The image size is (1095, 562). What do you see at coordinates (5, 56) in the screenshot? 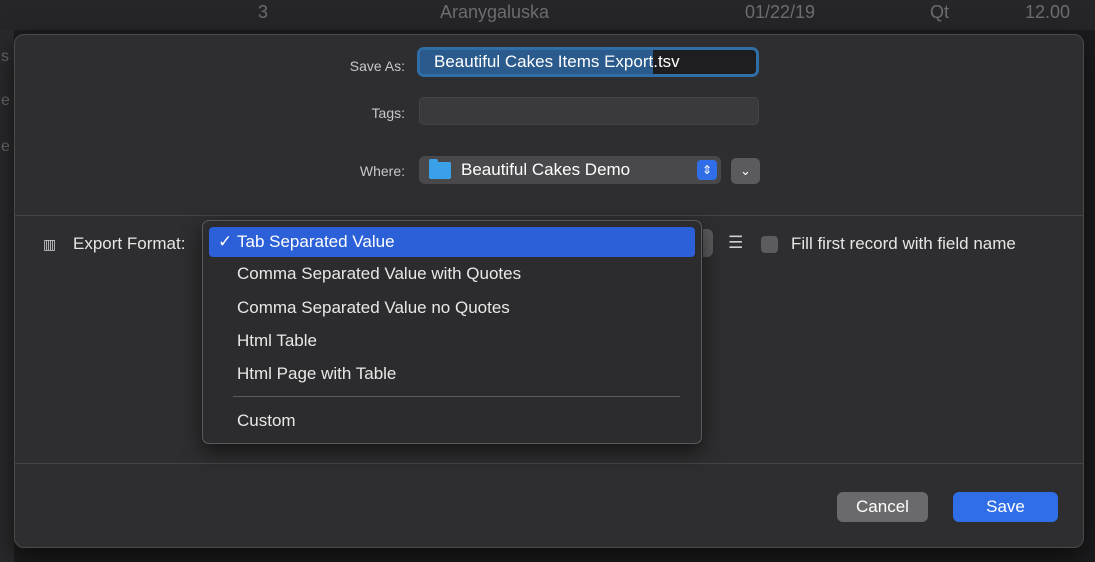
I see `edge-letter: s` at bounding box center [5, 56].